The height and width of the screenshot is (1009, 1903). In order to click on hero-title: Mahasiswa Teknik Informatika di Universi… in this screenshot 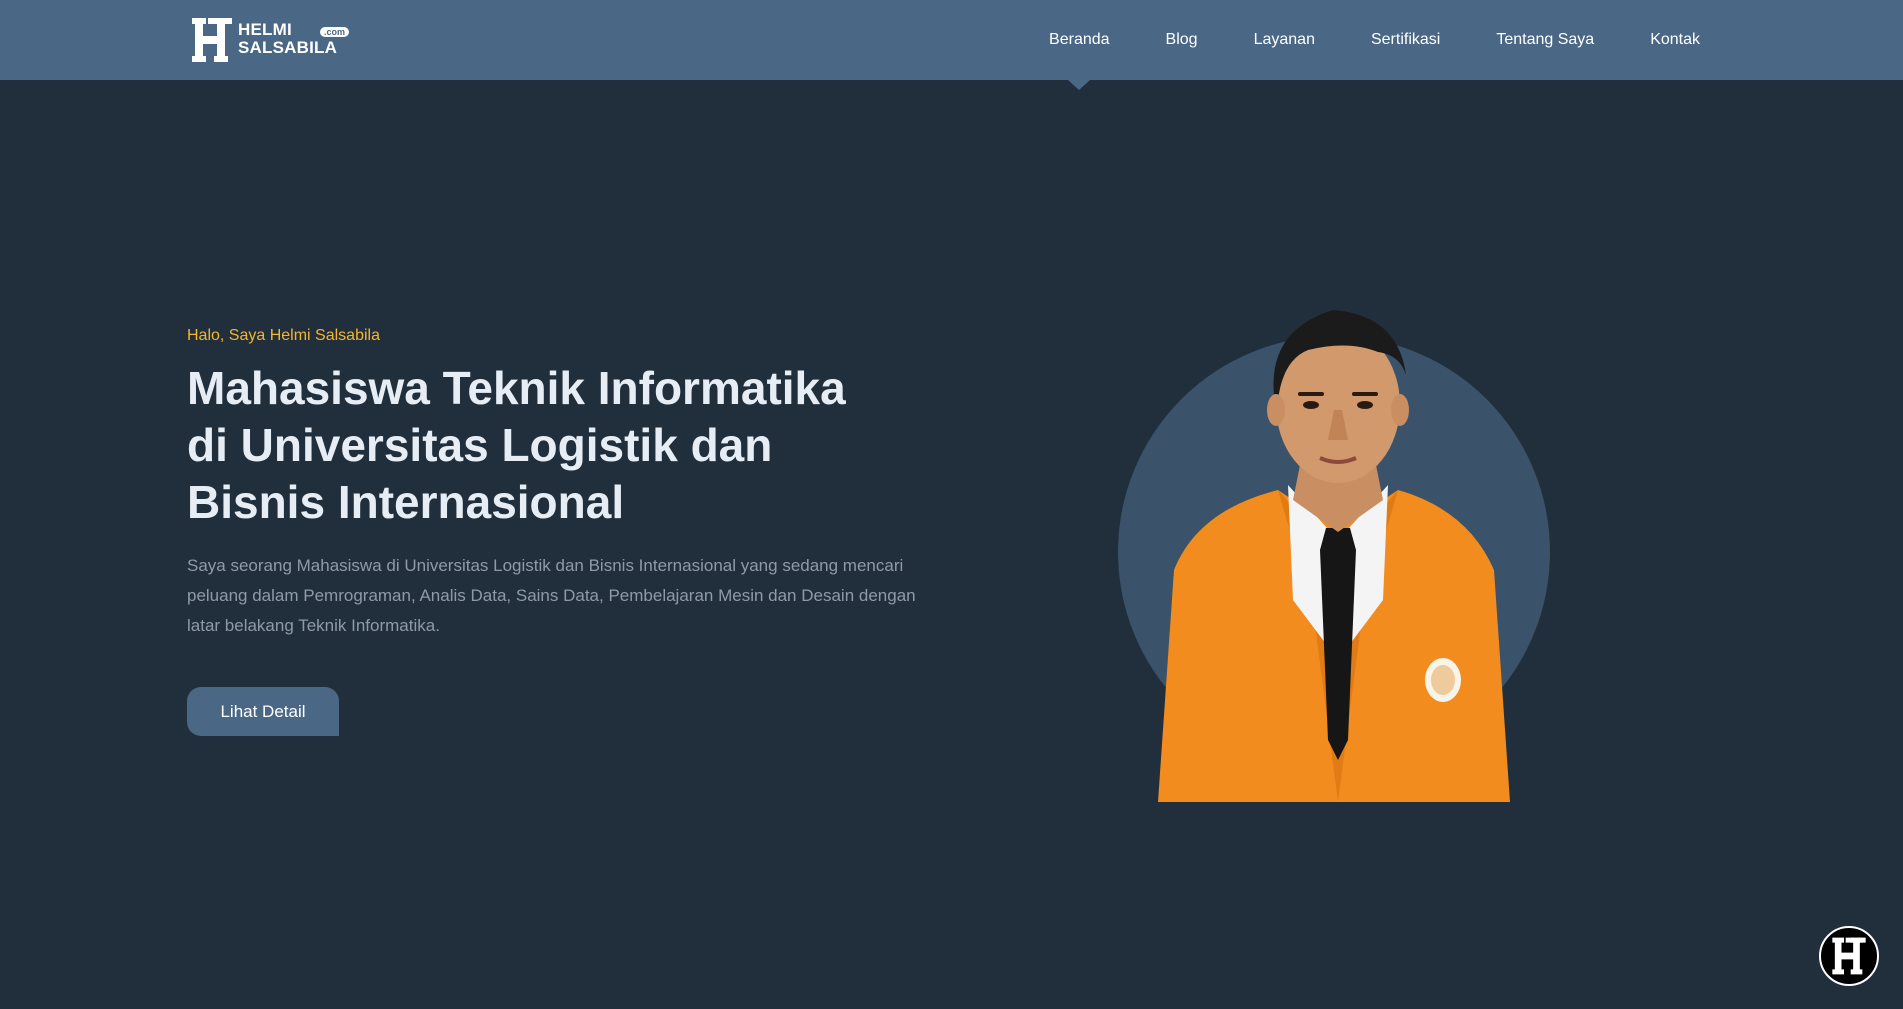, I will do `click(557, 445)`.